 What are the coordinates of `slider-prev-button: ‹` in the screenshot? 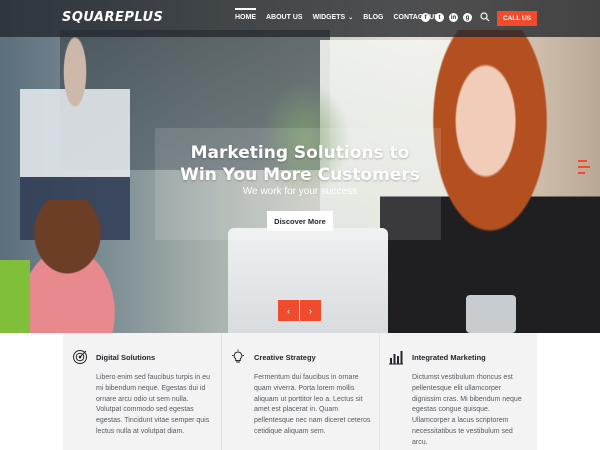 It's located at (288, 310).